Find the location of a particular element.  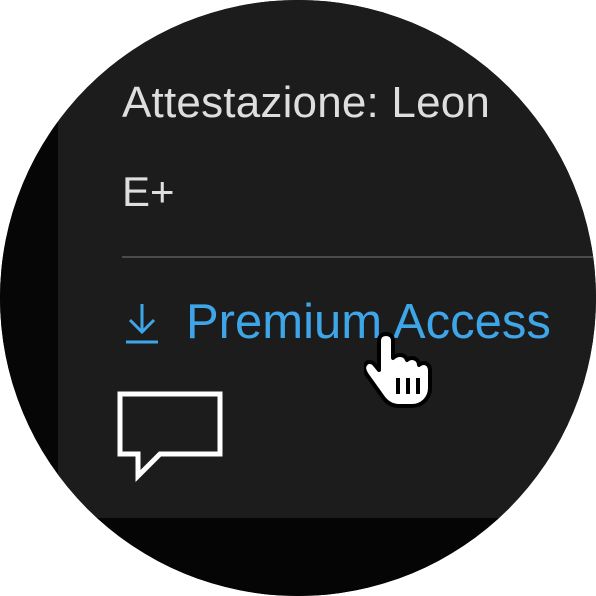

certification-label: Attestazione: Leon is located at coordinates (306, 102).